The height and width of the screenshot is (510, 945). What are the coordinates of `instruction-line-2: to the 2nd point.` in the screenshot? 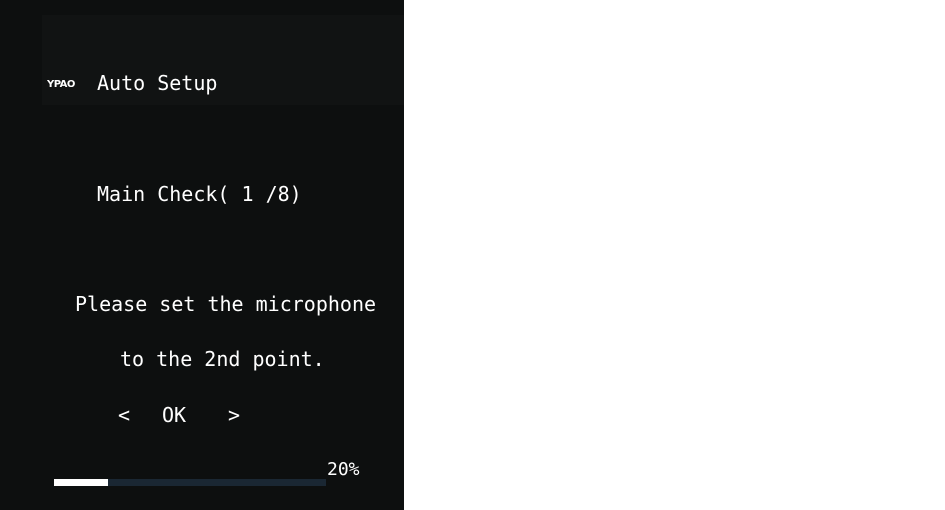 It's located at (222, 359).